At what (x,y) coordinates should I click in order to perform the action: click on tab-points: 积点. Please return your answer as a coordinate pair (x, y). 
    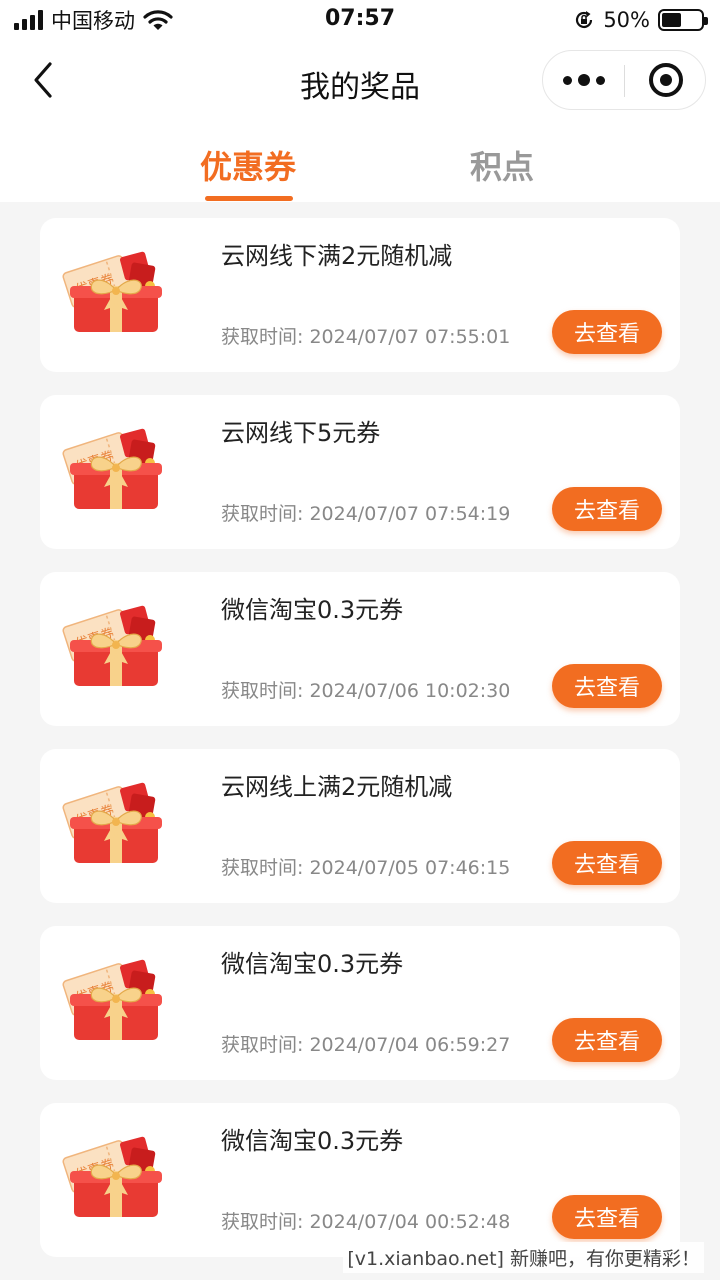
    Looking at the image, I should click on (502, 165).